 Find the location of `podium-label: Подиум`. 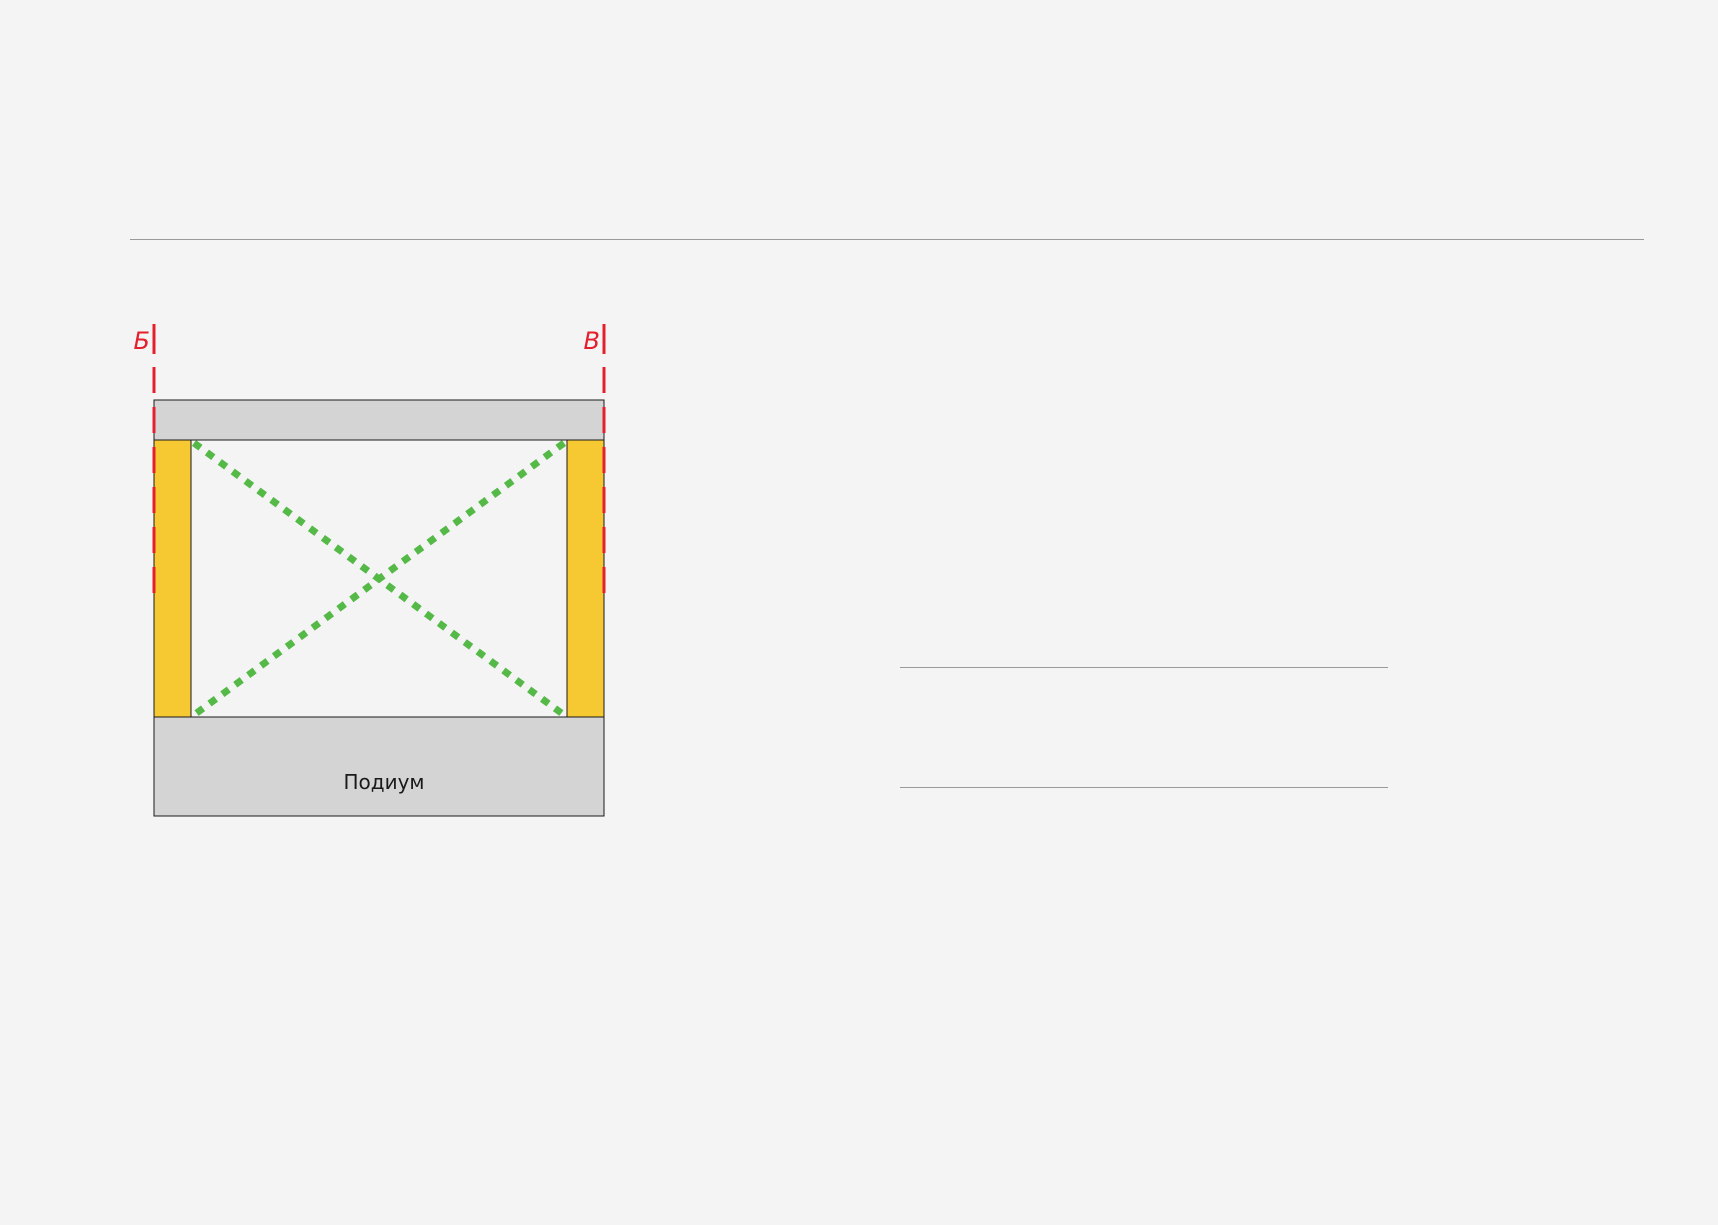

podium-label: Подиум is located at coordinates (383, 782).